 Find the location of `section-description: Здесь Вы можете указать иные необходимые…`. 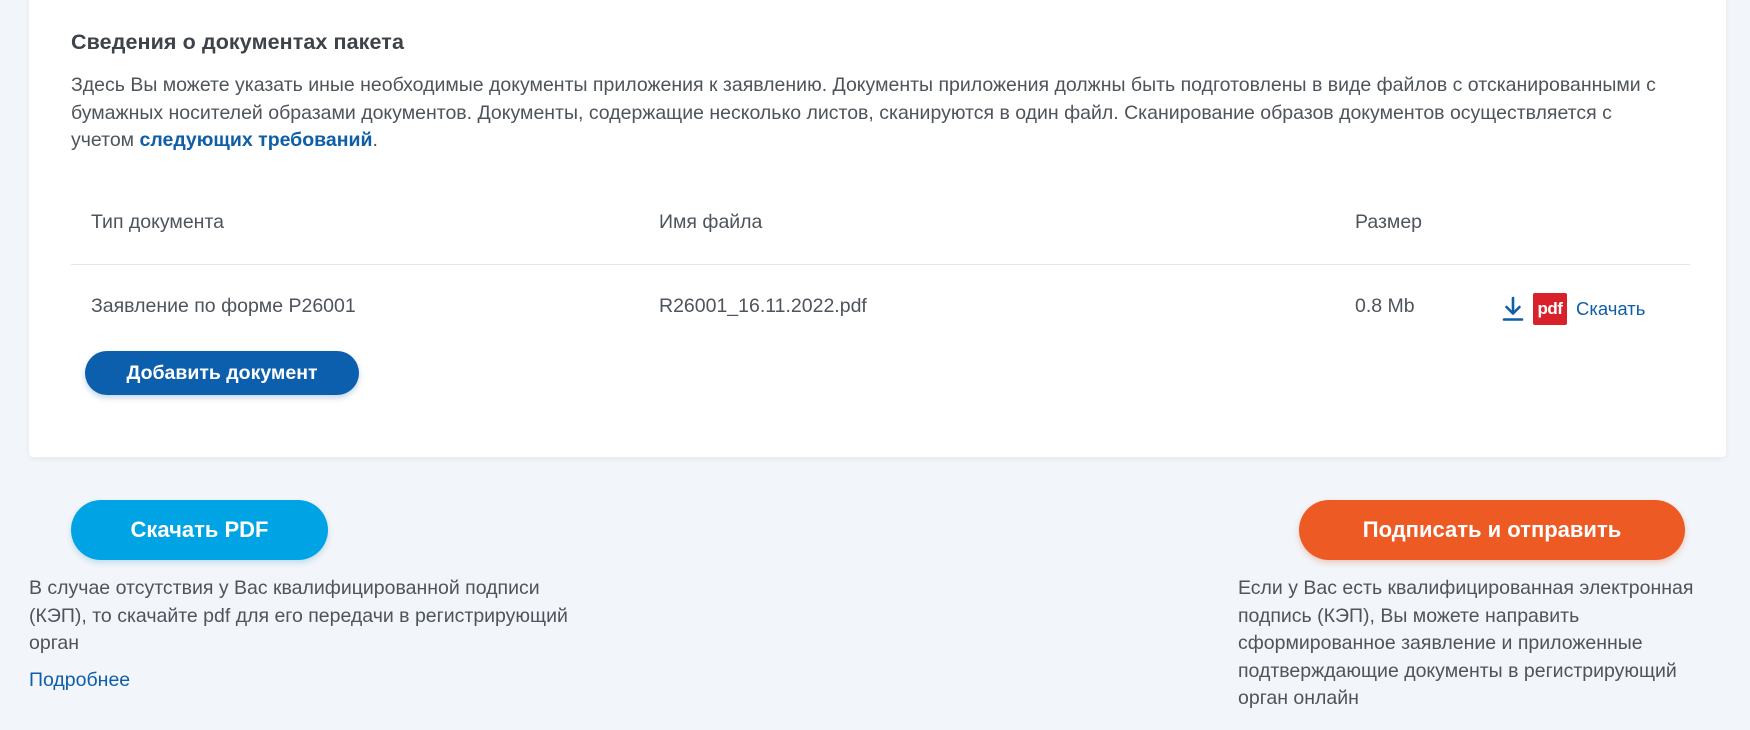

section-description: Здесь Вы можете указать иные необходимые… is located at coordinates (871, 113).